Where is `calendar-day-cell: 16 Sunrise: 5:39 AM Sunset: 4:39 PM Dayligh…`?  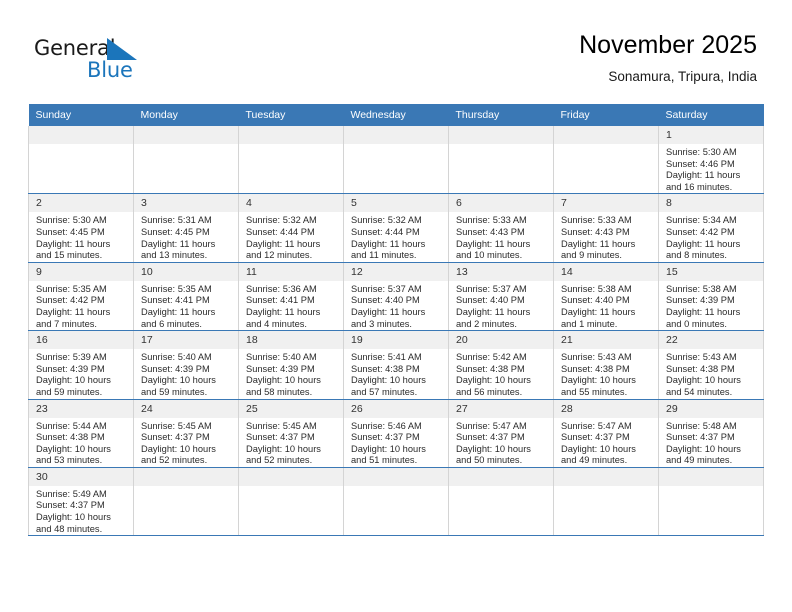 calendar-day-cell: 16 Sunrise: 5:39 AM Sunset: 4:39 PM Dayligh… is located at coordinates (81, 365).